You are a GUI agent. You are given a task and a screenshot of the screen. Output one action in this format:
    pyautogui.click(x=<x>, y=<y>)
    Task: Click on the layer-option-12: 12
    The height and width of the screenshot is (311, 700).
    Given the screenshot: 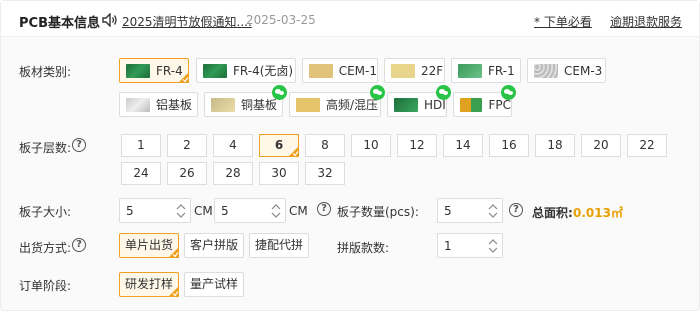 What is the action you would take?
    pyautogui.click(x=417, y=145)
    